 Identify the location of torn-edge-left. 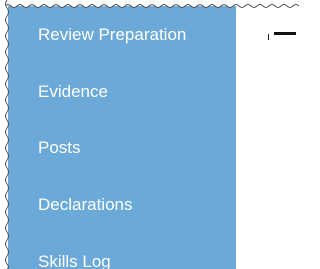
(4, 134).